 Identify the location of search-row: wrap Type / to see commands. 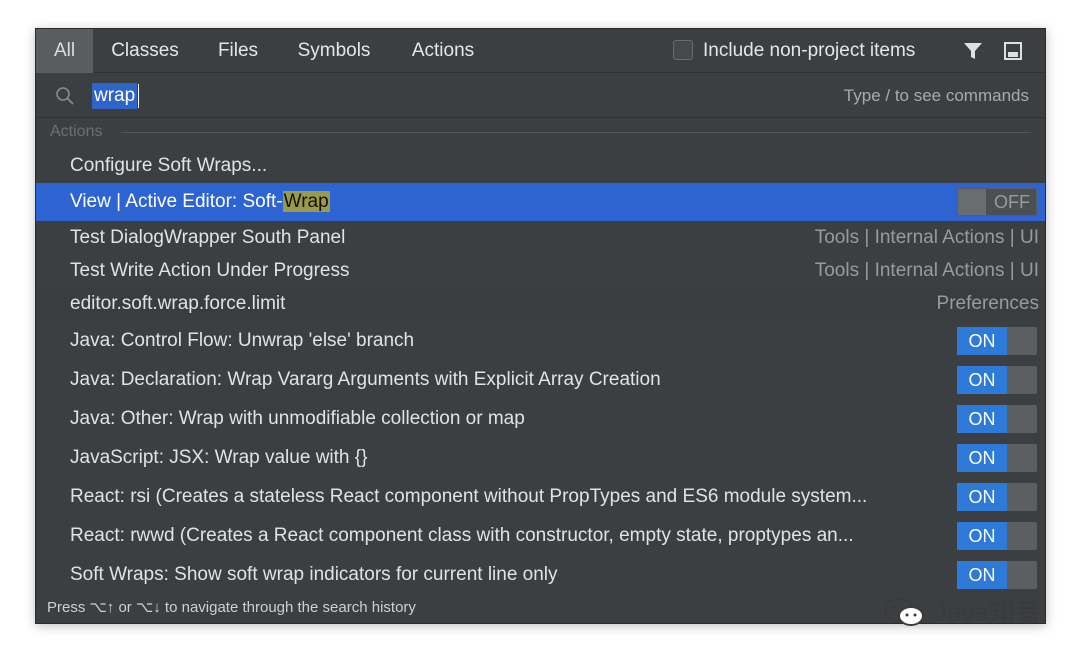
(540, 96).